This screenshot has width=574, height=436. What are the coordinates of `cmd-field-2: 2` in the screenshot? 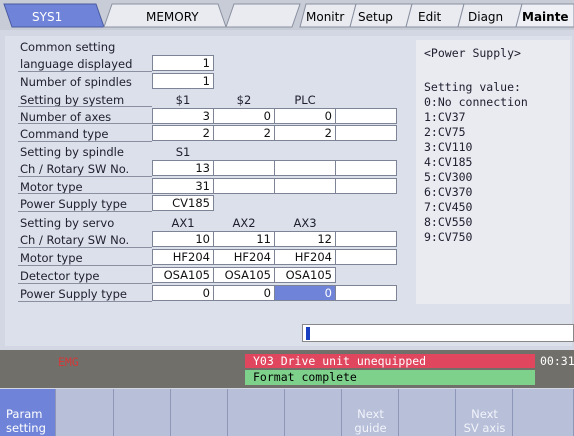 It's located at (244, 133).